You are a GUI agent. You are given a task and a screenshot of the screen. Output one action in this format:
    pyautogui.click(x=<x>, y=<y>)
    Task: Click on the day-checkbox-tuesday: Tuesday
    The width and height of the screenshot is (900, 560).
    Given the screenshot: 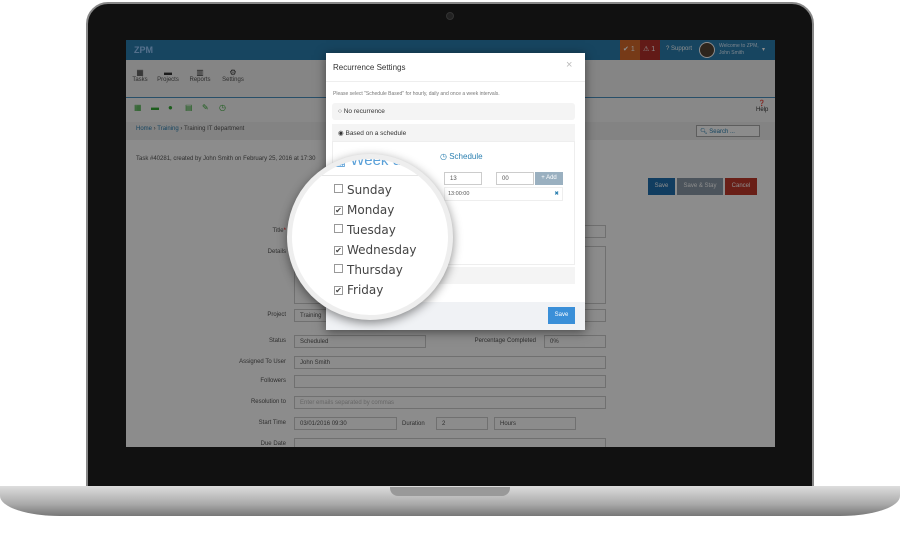 What is the action you would take?
    pyautogui.click(x=365, y=230)
    